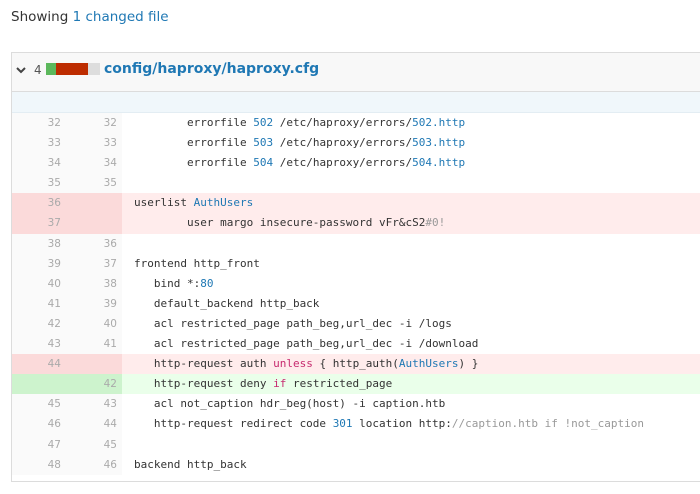 This screenshot has height=494, width=700. Describe the element at coordinates (42, 17) in the screenshot. I see `summary-prefix: Showing` at that location.